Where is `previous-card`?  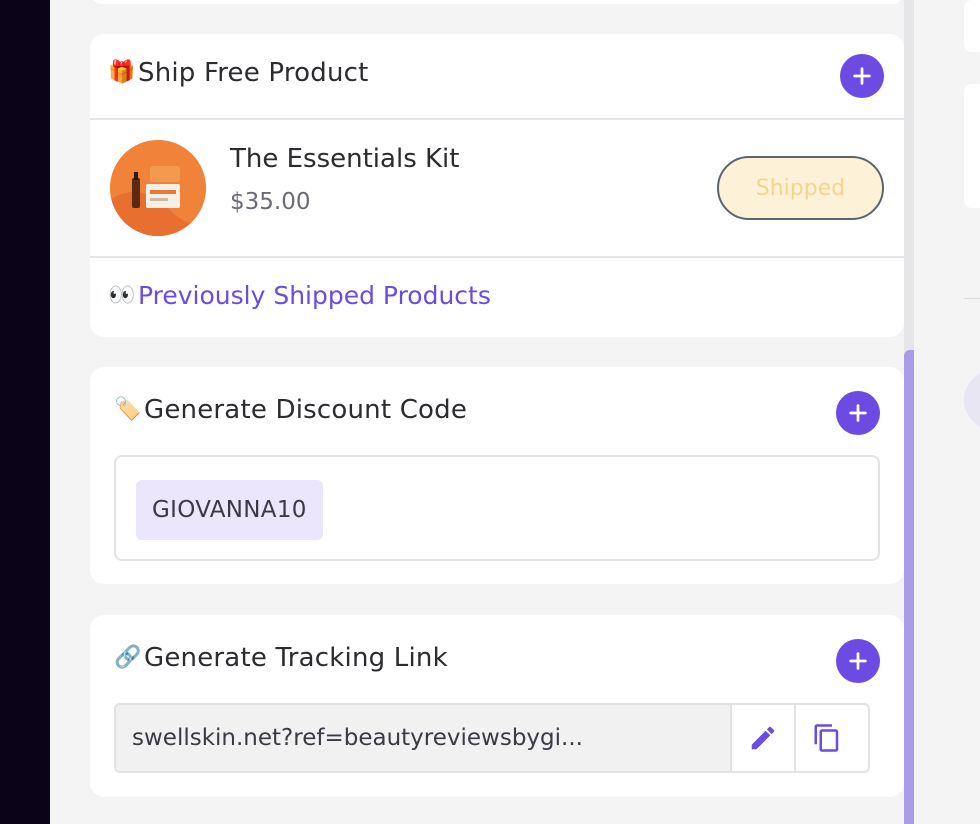 previous-card is located at coordinates (497, 2).